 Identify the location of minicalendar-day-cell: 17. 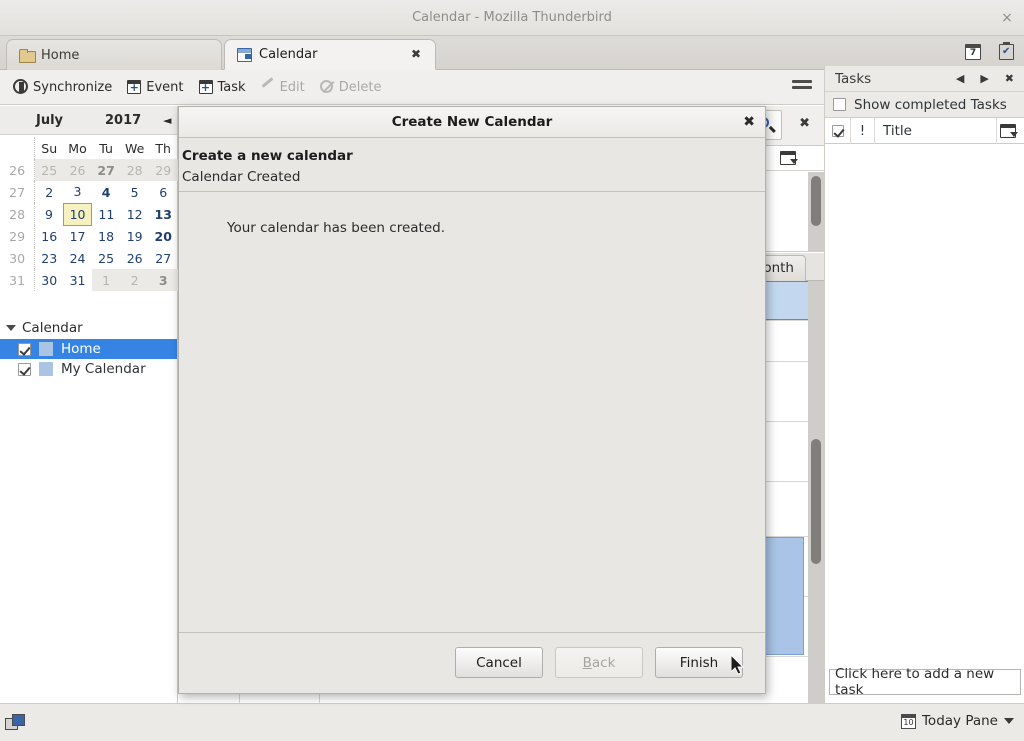
(77, 236).